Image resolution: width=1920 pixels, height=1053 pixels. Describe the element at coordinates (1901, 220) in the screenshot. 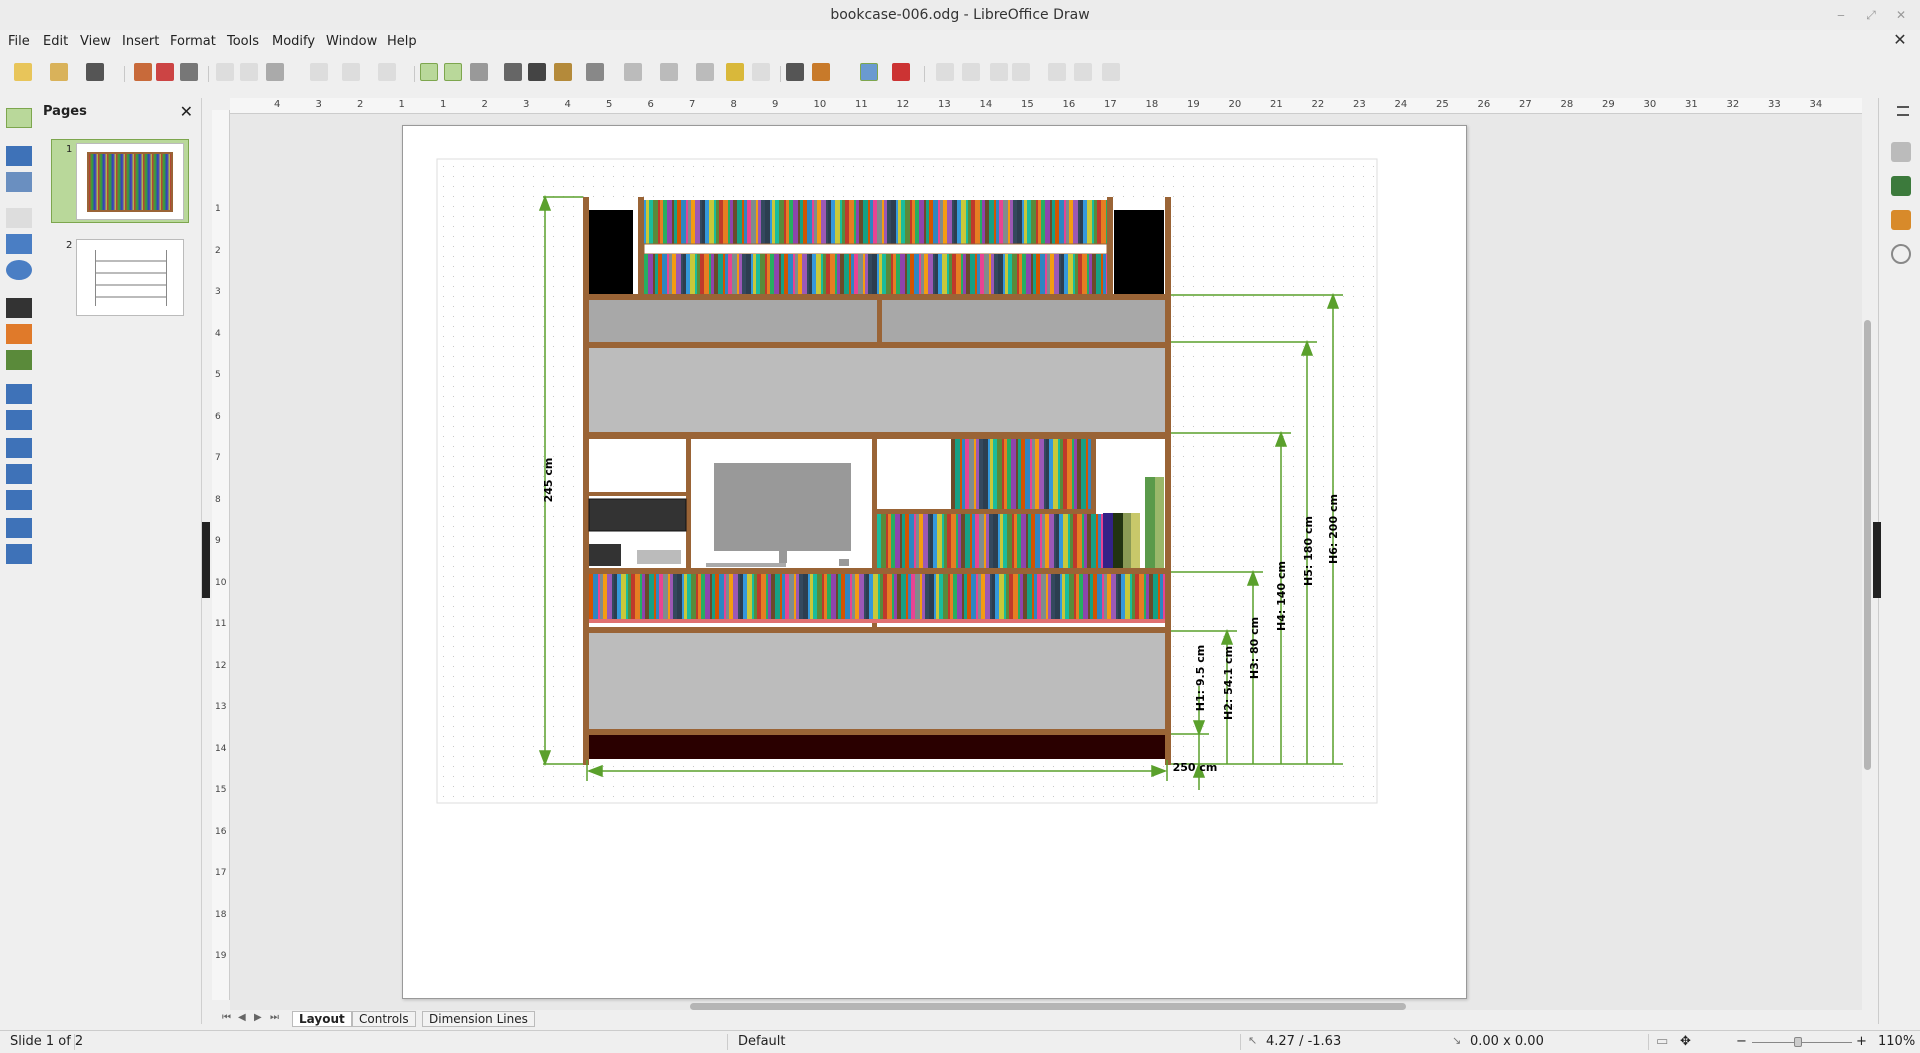

I see `gallery-icon` at that location.